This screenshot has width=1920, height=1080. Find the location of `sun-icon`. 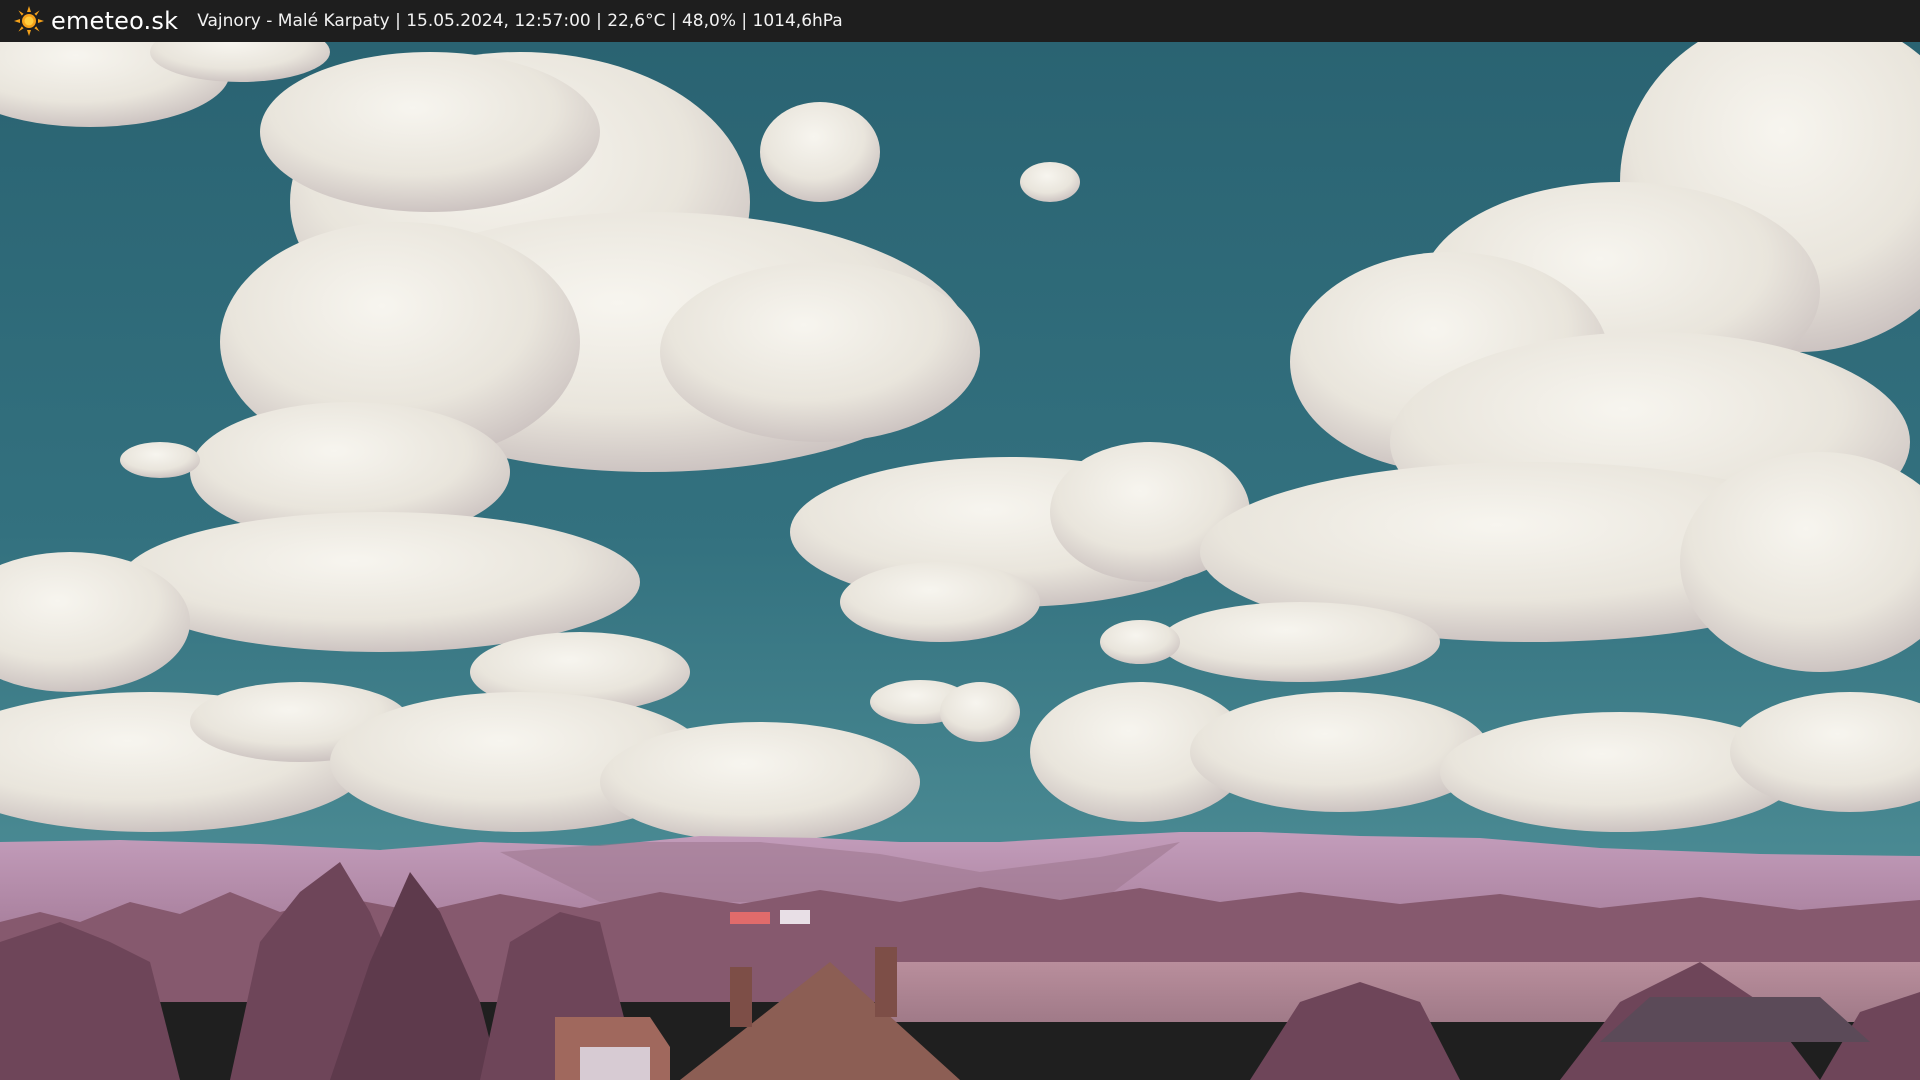

sun-icon is located at coordinates (29, 21).